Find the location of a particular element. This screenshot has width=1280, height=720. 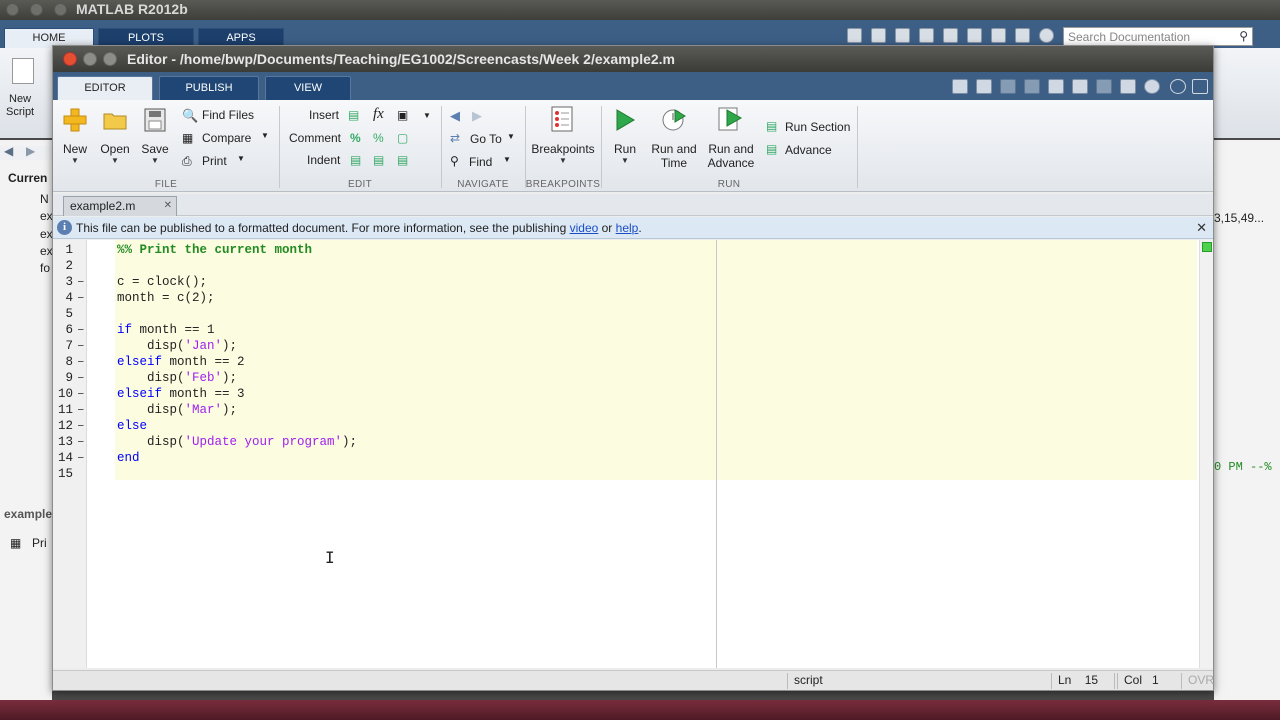

insert-button: Insert is located at coordinates (324, 115).